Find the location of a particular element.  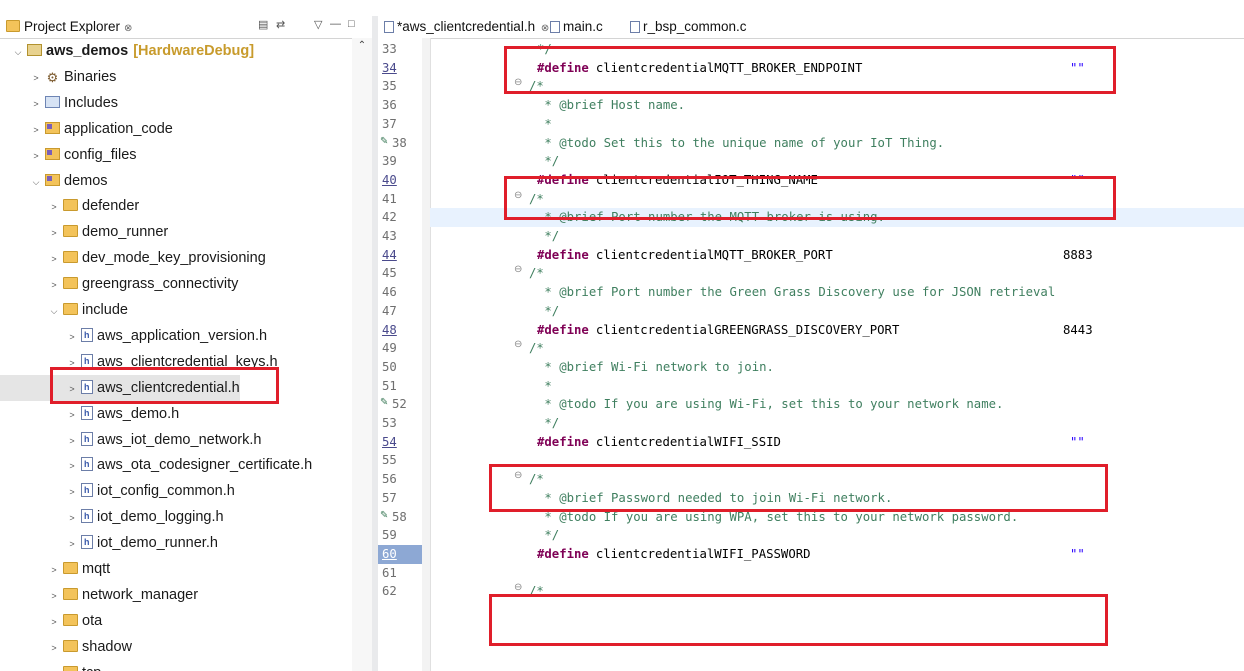

tree-item: > aws_clientcredential_keys.h is located at coordinates (138, 362).